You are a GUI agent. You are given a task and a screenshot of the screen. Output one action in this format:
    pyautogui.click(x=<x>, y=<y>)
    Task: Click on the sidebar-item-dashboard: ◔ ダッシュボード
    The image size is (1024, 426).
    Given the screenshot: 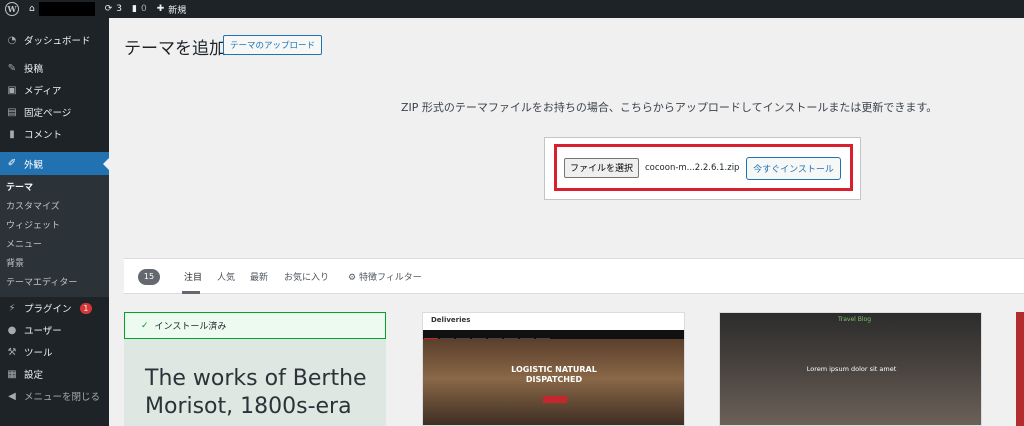 What is the action you would take?
    pyautogui.click(x=54, y=40)
    